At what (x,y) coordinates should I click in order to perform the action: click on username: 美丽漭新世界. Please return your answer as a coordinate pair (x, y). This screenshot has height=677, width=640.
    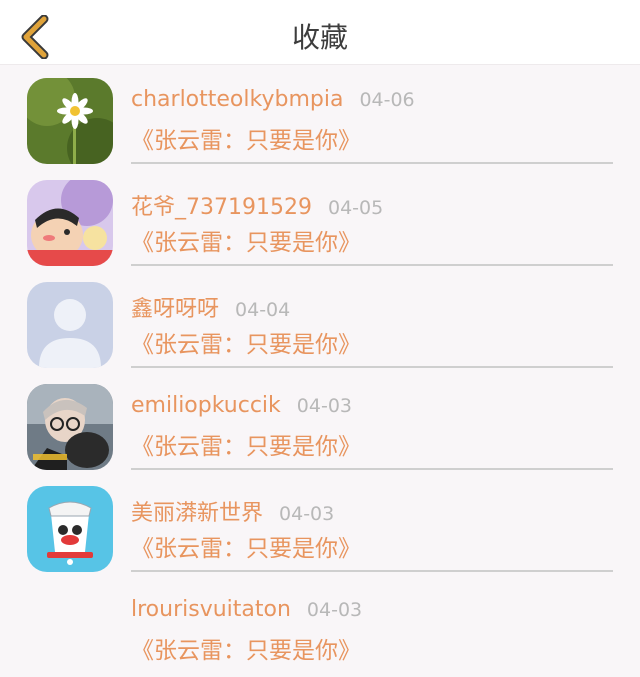
    Looking at the image, I should click on (197, 513).